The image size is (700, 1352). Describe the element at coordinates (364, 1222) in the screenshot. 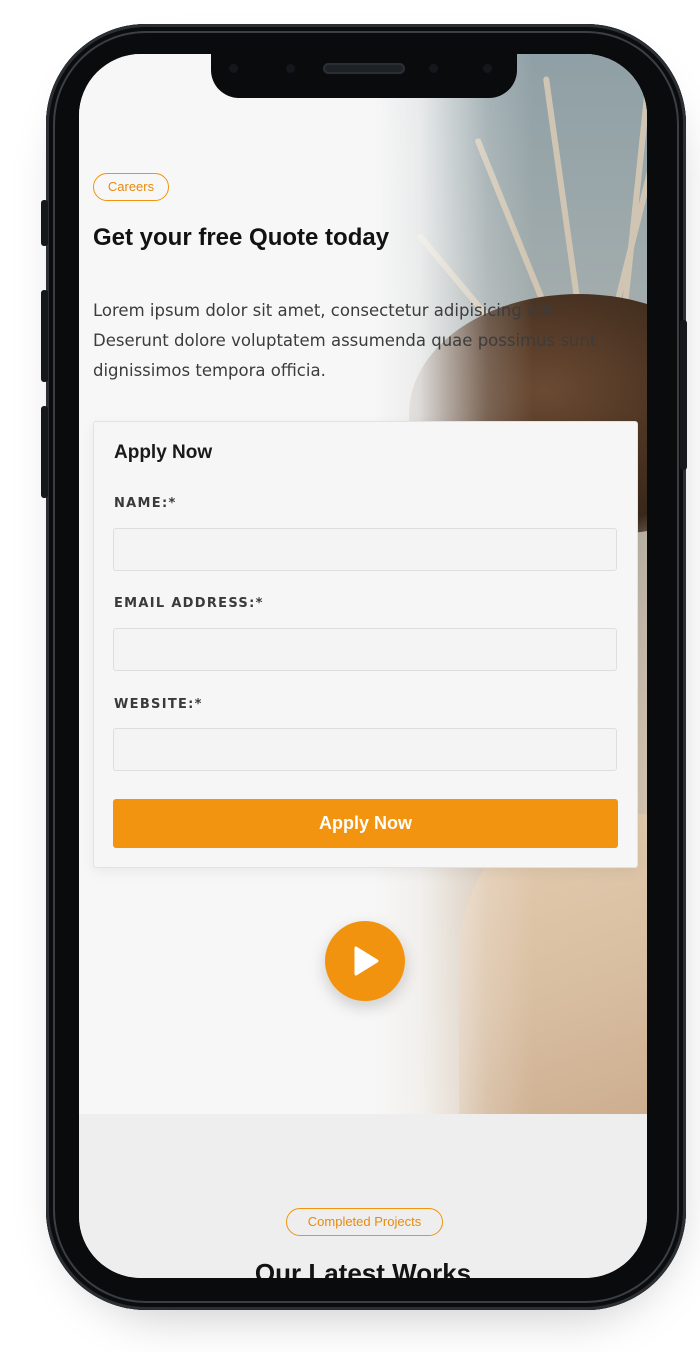

I see `completed-projects-badge: Completed Projects` at that location.